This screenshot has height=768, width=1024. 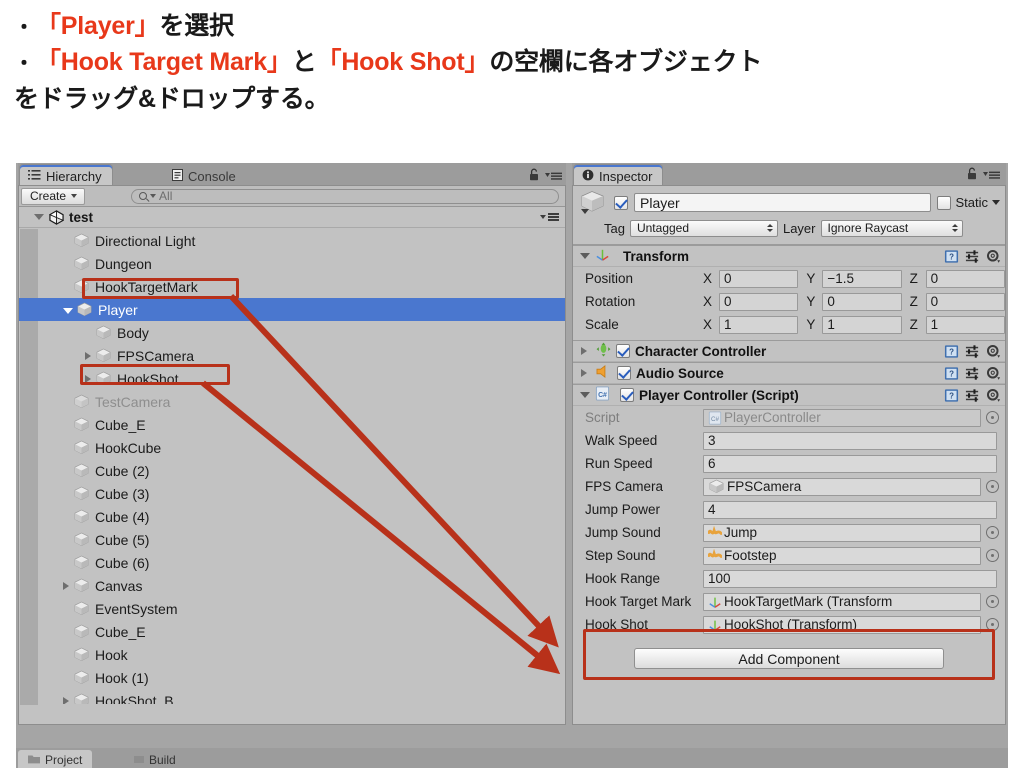 I want to click on foldout-open-icon, so click(x=68, y=310).